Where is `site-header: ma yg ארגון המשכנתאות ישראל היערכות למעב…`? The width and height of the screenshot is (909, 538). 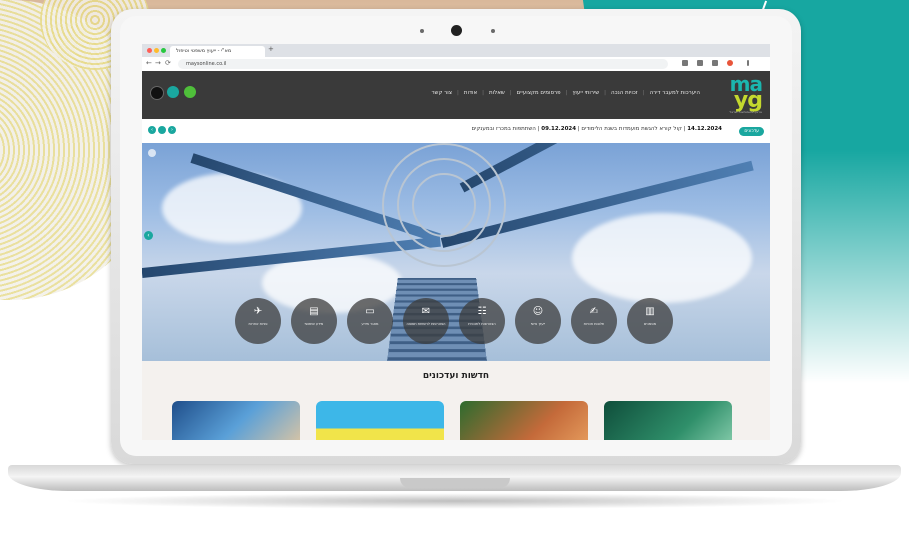
site-header: ma yg ארגון המשכנתאות ישראל היערכות למעב… is located at coordinates (456, 95).